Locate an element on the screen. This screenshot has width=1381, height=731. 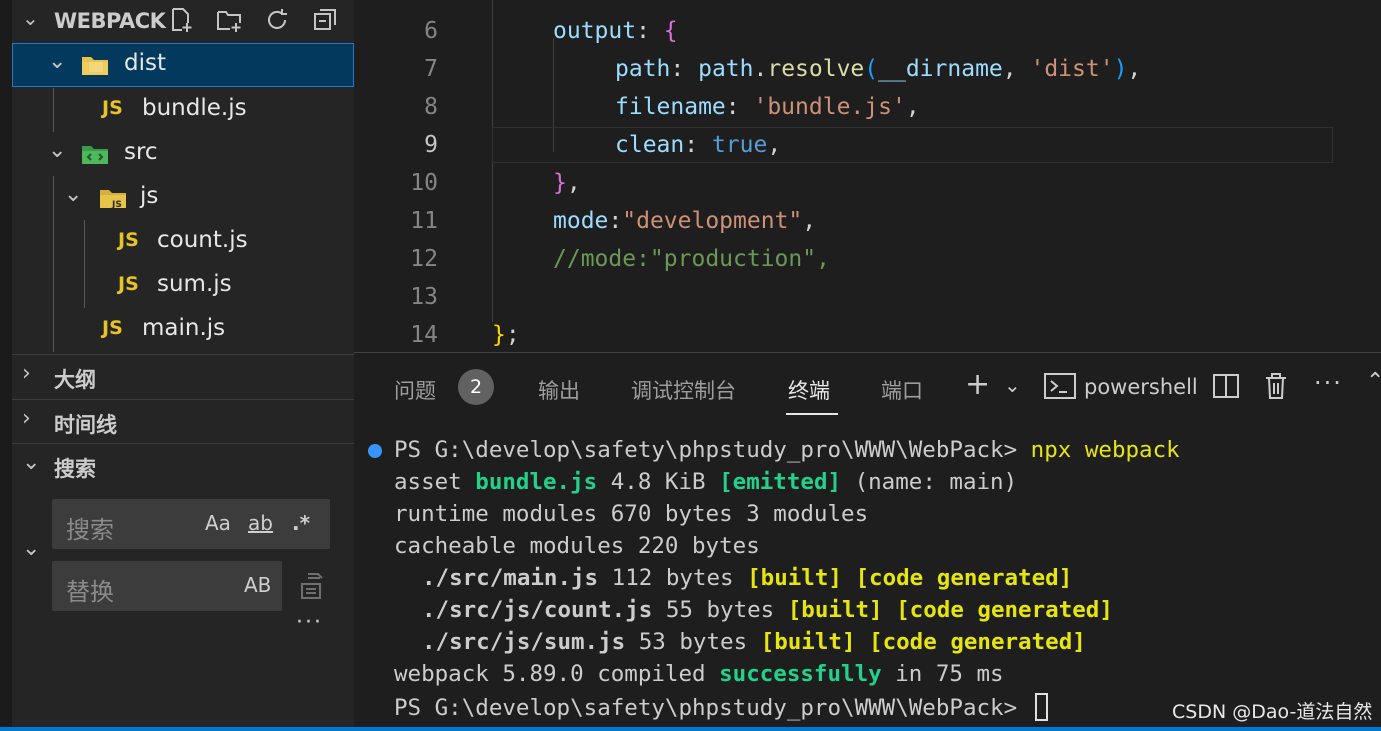
section-label: 时间线 is located at coordinates (85, 425).